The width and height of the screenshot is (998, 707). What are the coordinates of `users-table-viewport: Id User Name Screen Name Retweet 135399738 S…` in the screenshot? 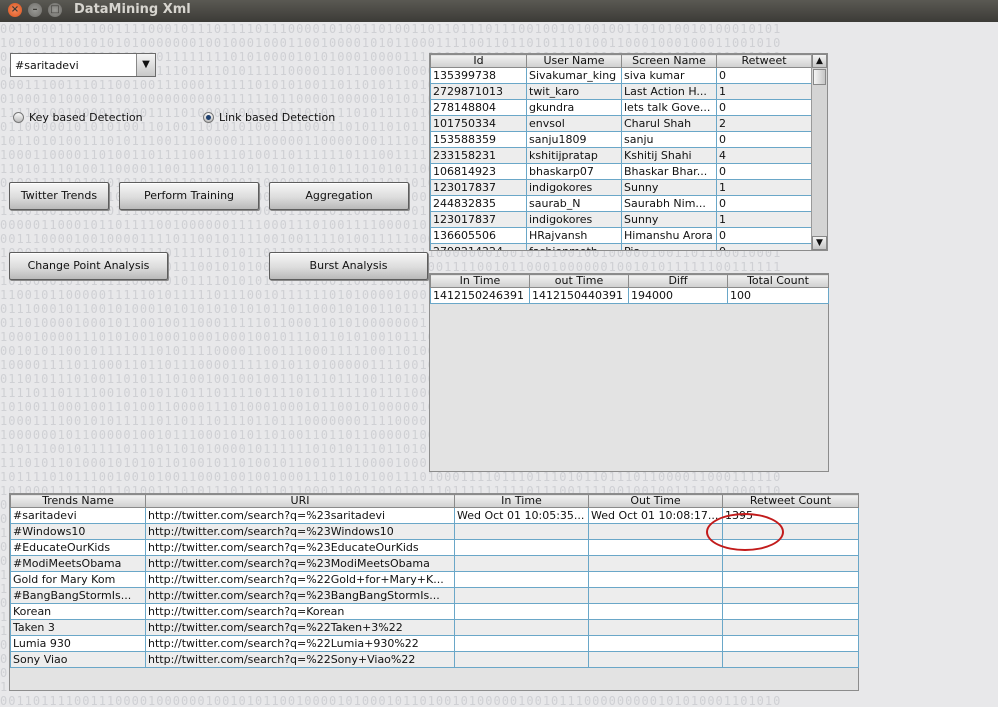 It's located at (620, 152).